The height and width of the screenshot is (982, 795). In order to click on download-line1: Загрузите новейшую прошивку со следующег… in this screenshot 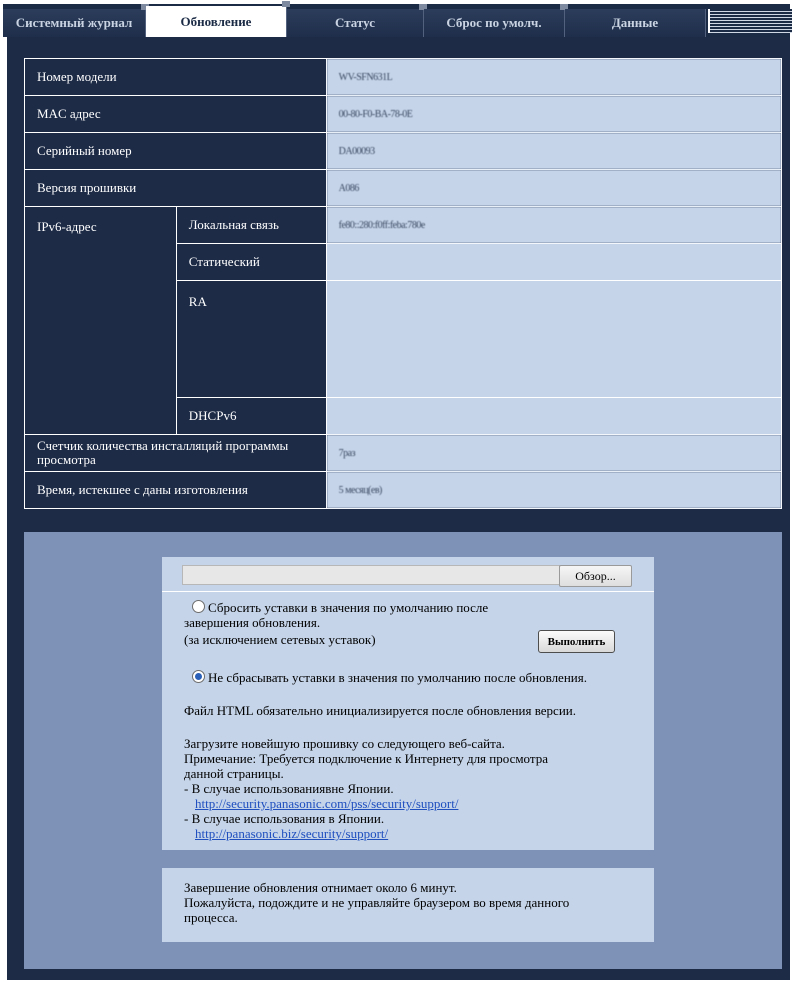, I will do `click(344, 743)`.